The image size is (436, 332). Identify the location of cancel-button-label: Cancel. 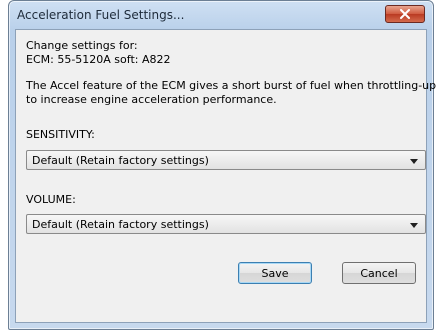
(379, 273).